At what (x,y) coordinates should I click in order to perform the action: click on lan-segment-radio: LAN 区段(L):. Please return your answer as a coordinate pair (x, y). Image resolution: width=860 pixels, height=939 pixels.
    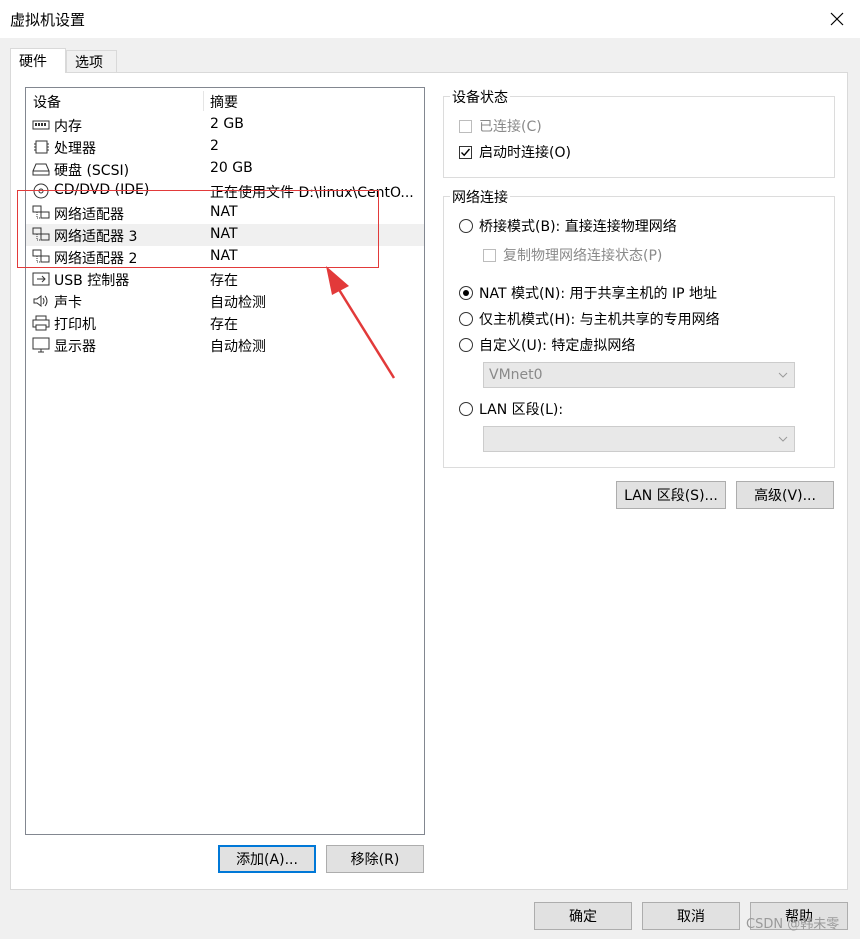
    Looking at the image, I should click on (511, 409).